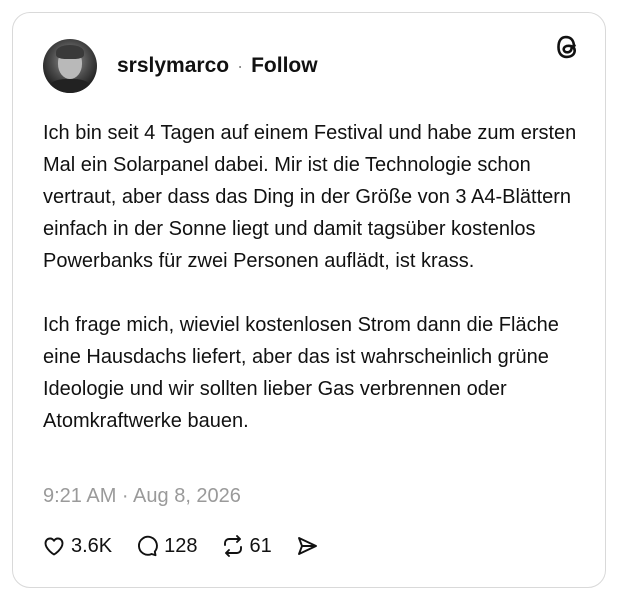 The image size is (620, 601). Describe the element at coordinates (569, 47) in the screenshot. I see `threads-logo-icon` at that location.